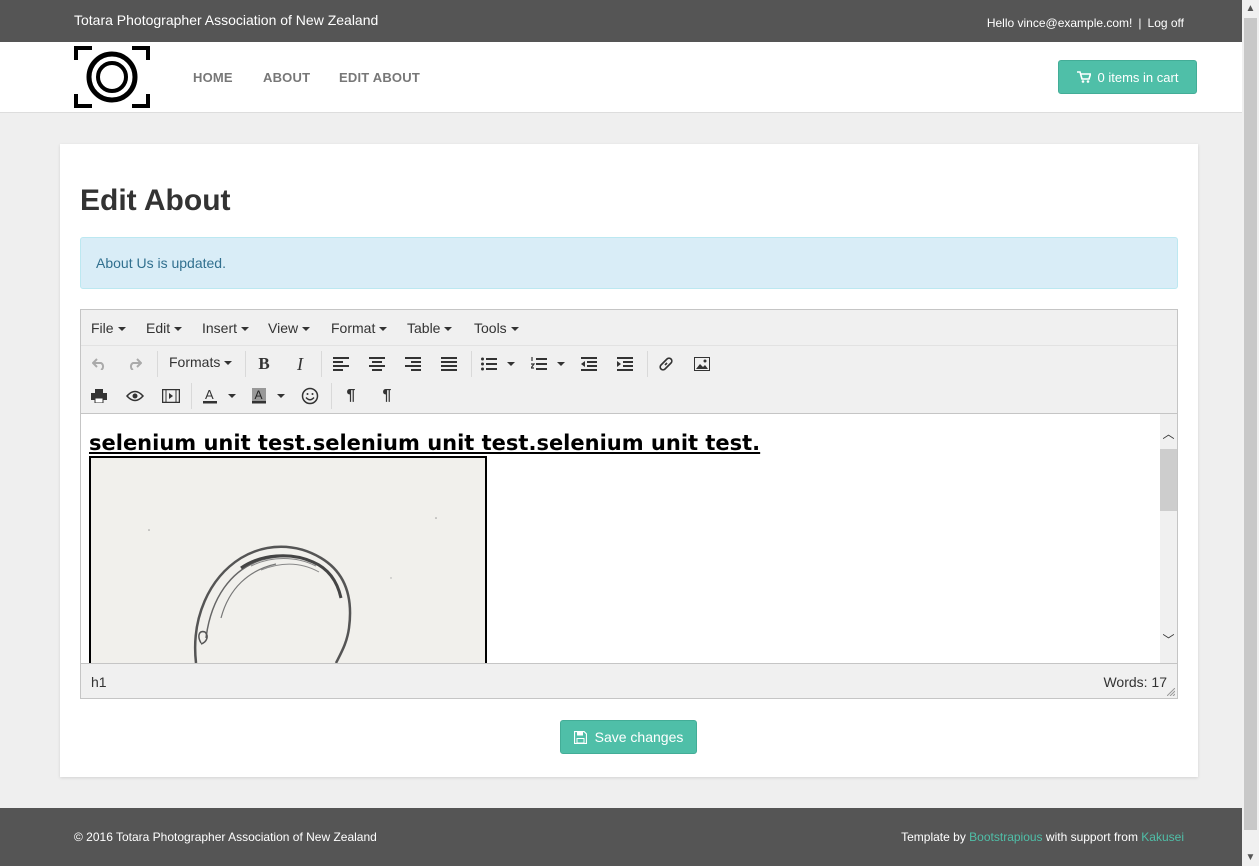  Describe the element at coordinates (377, 364) in the screenshot. I see `align-center-icon` at that location.